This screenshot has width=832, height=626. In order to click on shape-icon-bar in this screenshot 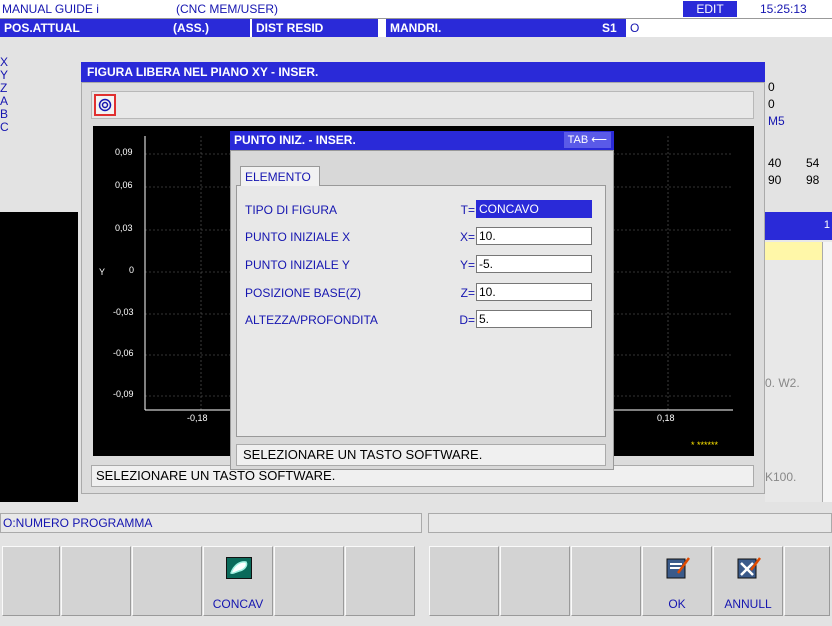, I will do `click(422, 105)`.